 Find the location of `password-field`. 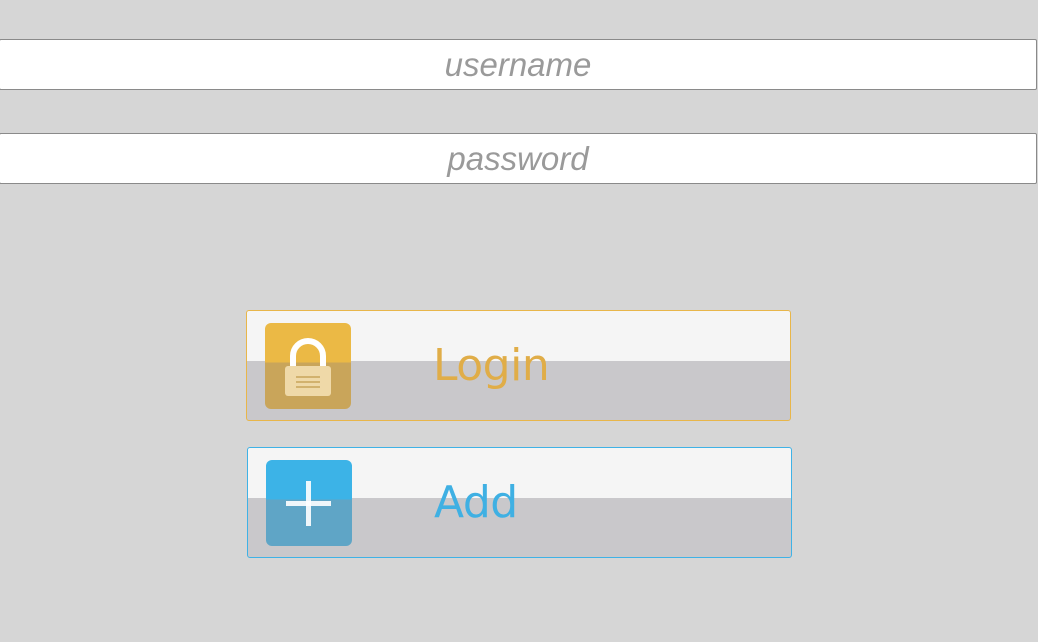

password-field is located at coordinates (518, 158).